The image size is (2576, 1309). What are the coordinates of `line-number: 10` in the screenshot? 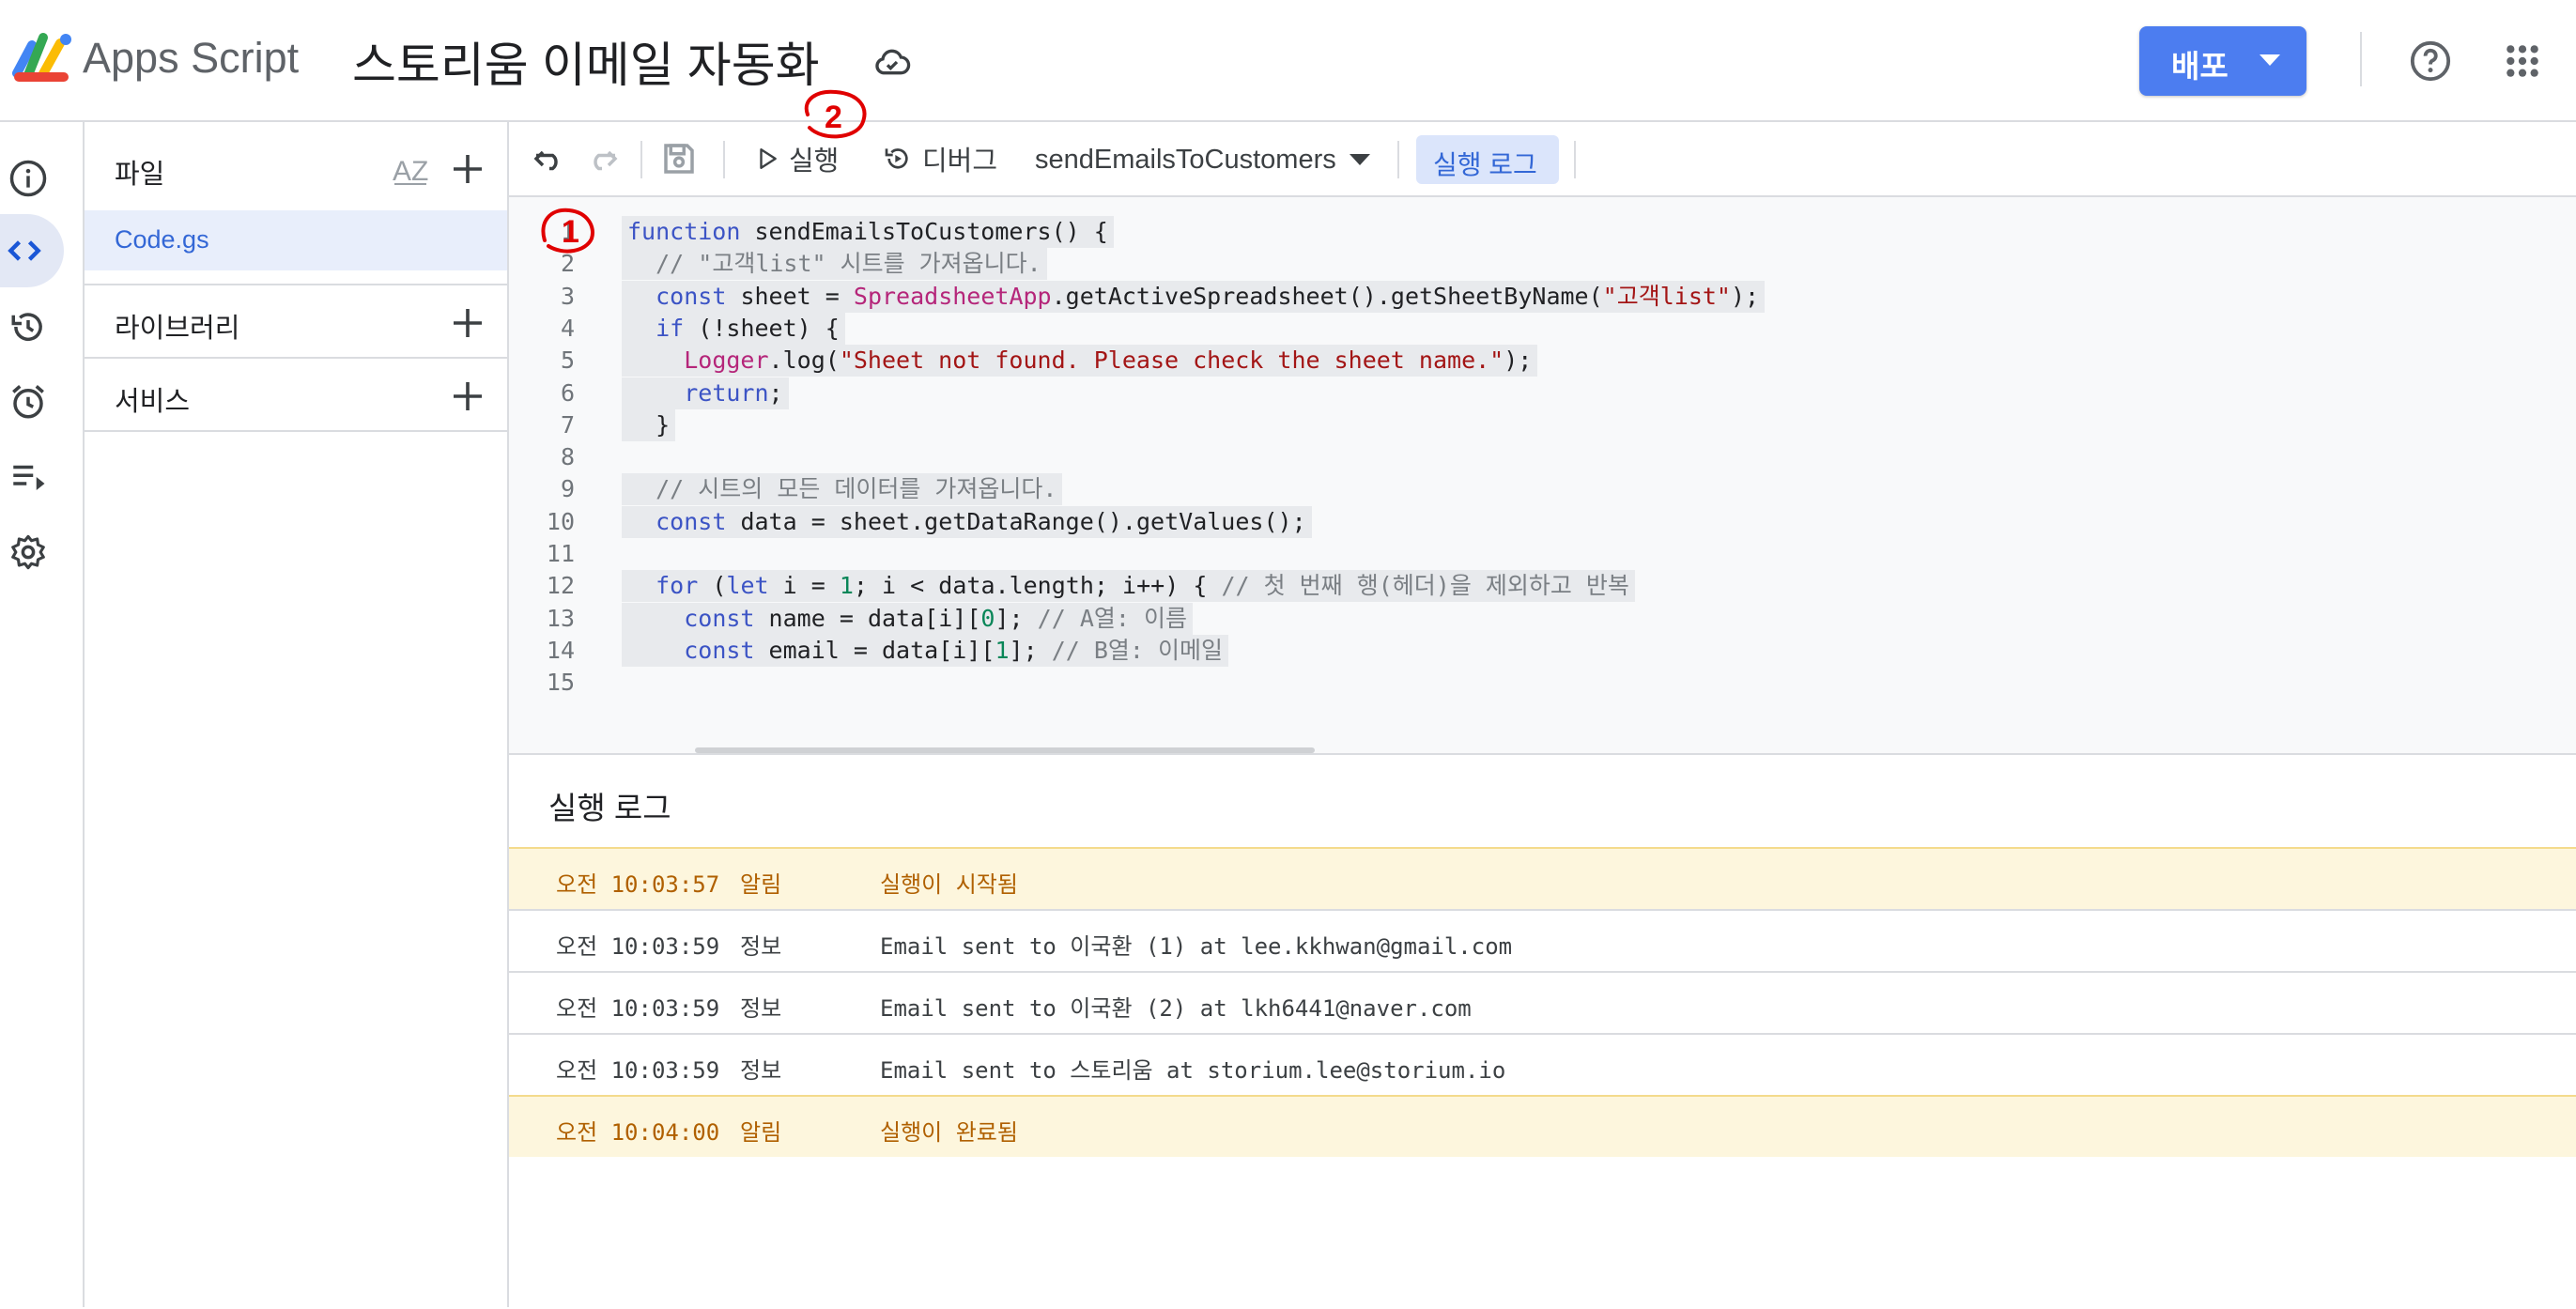 It's located at (560, 521).